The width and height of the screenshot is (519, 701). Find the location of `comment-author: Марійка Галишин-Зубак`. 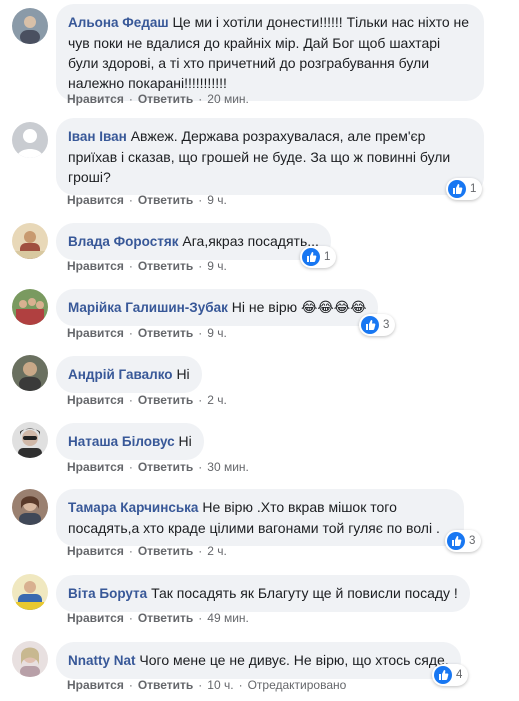

comment-author: Марійка Галишин-Зубак is located at coordinates (148, 307).